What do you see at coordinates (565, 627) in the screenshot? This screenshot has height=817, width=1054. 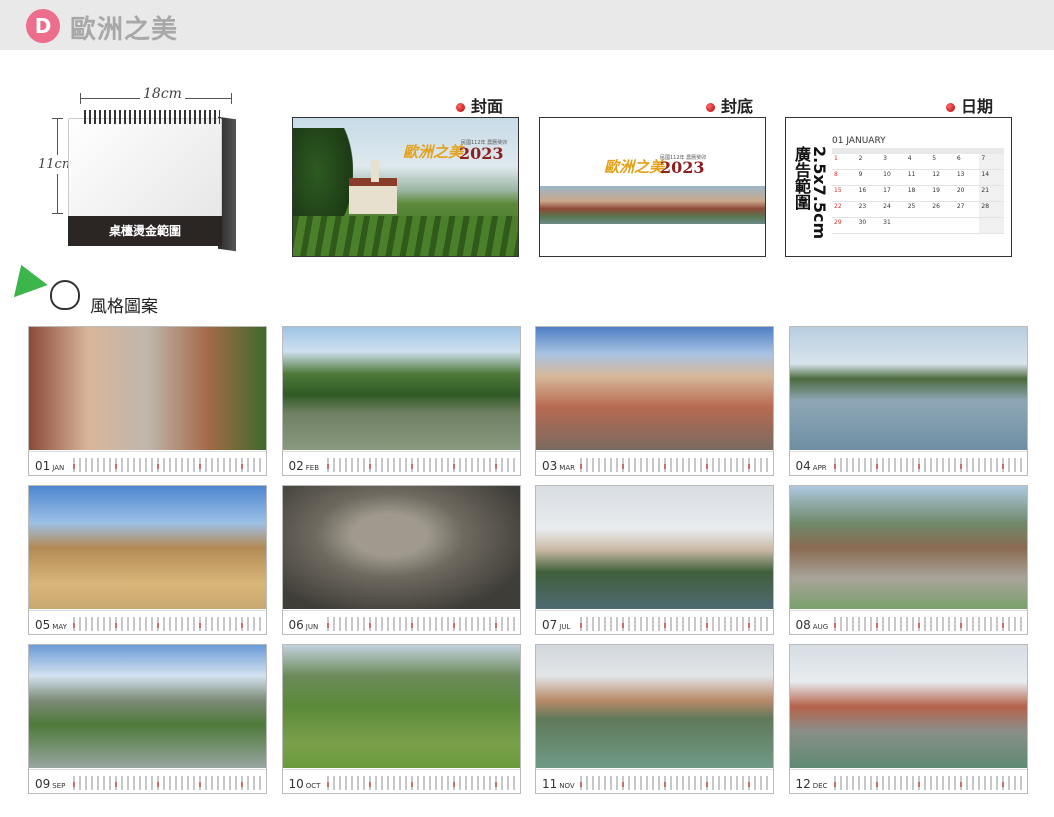 I see `month-abbr: JUL` at bounding box center [565, 627].